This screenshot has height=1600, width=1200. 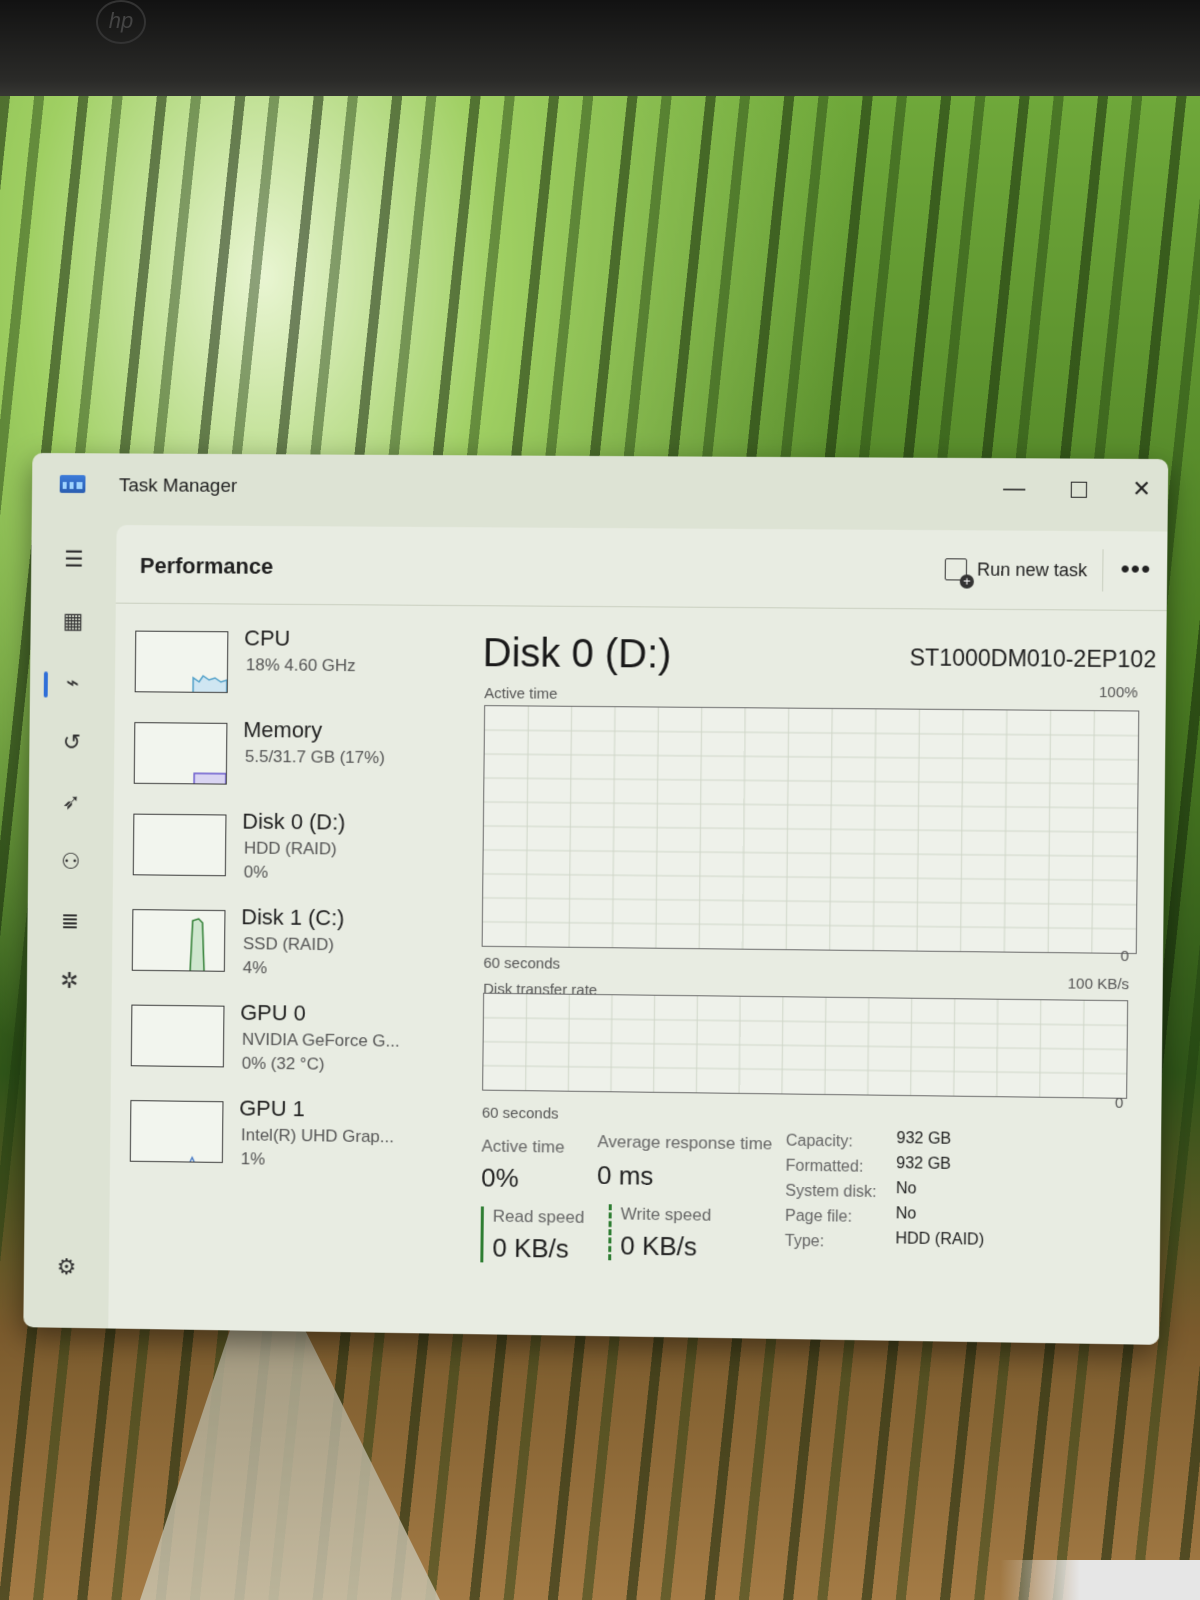 I want to click on system-disk-label: System disk:, so click(x=830, y=1192).